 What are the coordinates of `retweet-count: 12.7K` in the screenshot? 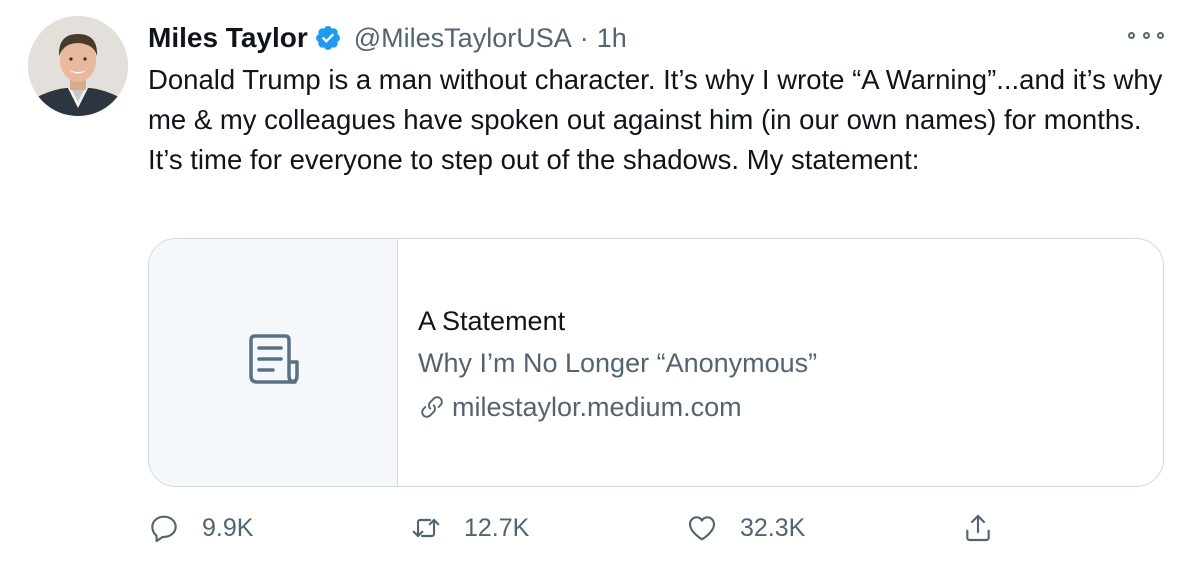 It's located at (497, 527).